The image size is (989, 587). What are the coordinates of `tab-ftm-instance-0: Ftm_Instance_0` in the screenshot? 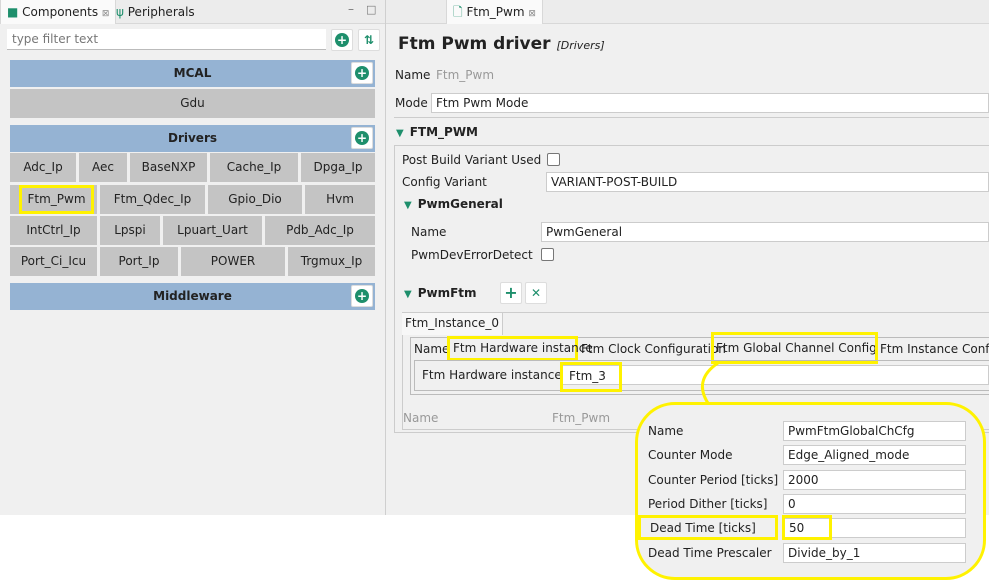 It's located at (452, 324).